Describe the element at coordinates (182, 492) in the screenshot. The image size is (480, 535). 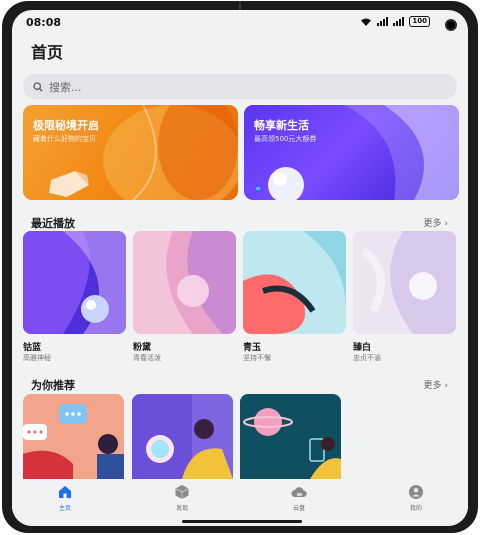
I see `discover-icon` at that location.